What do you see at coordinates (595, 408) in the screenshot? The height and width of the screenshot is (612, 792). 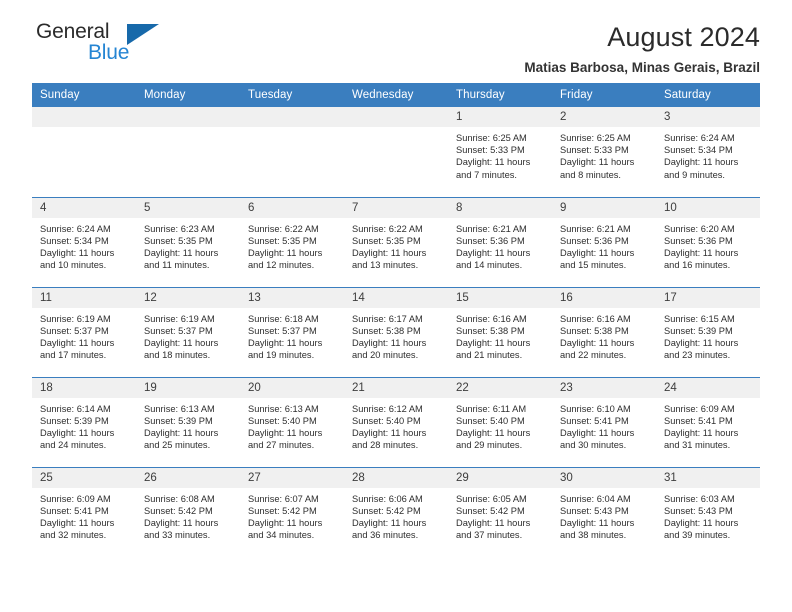 I see `sunrise-time: Sunrise: 6:10 AM` at bounding box center [595, 408].